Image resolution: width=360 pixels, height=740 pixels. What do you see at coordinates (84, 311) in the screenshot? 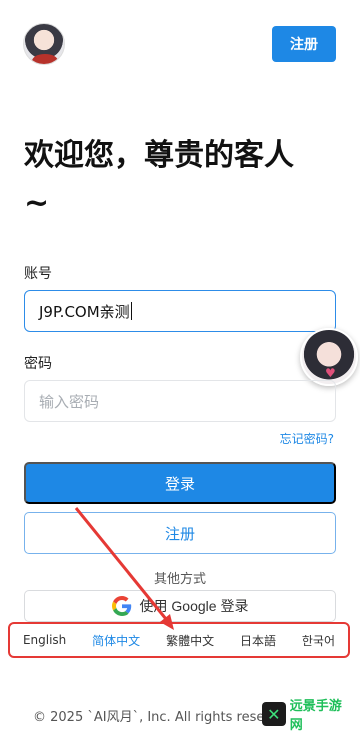
I see `account-value: J9P.COM亲测` at bounding box center [84, 311].